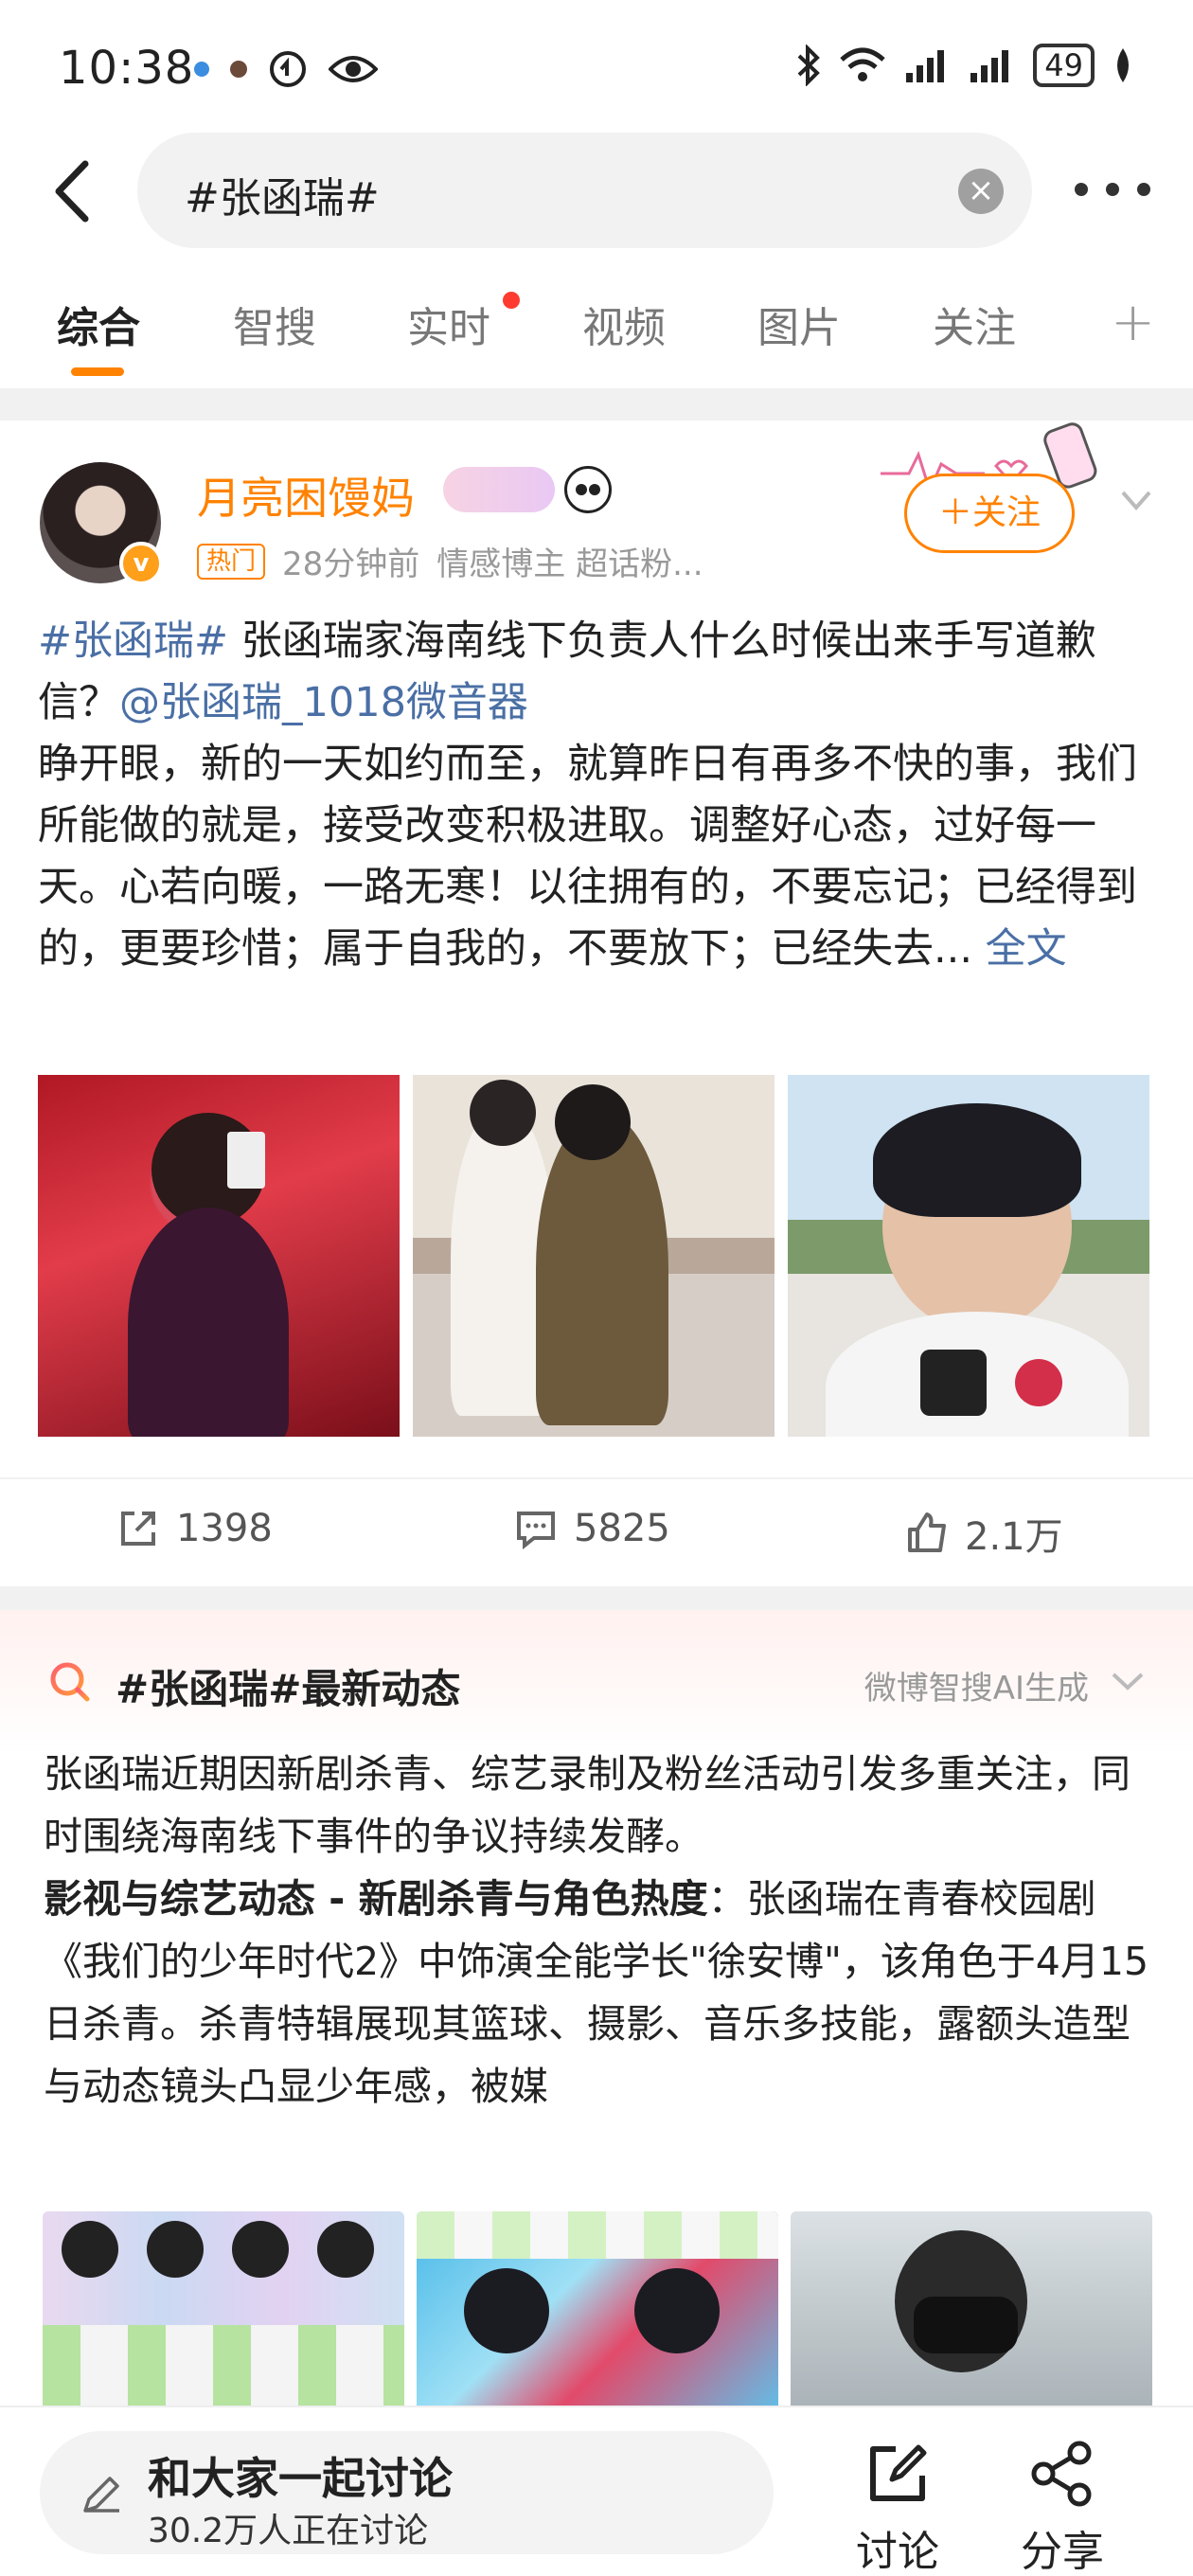  Describe the element at coordinates (1064, 65) in the screenshot. I see `battery-indicator: 49` at that location.